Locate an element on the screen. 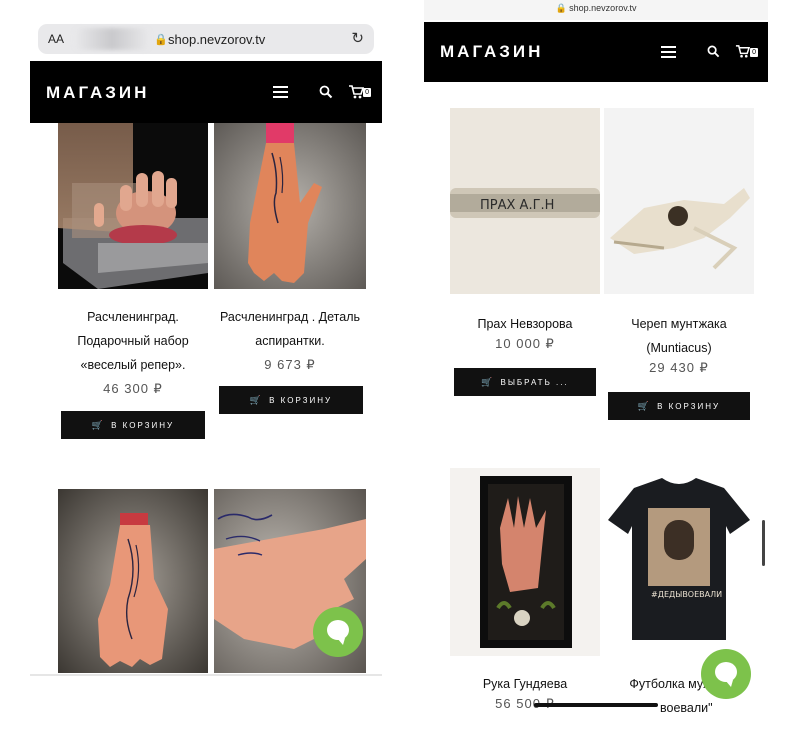 This screenshot has height=733, width=800. product-name-line: воевали" is located at coordinates (680, 708).